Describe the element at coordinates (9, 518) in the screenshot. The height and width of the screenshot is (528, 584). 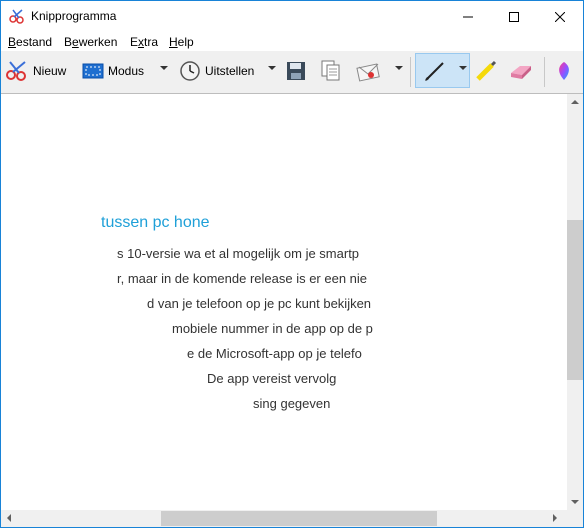
I see `scroll-left-arrow` at that location.